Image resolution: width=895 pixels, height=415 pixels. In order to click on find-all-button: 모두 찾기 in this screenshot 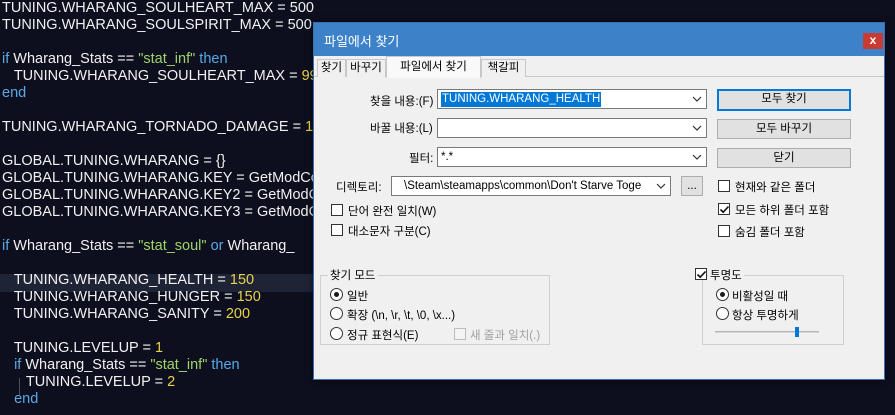, I will do `click(784, 100)`.